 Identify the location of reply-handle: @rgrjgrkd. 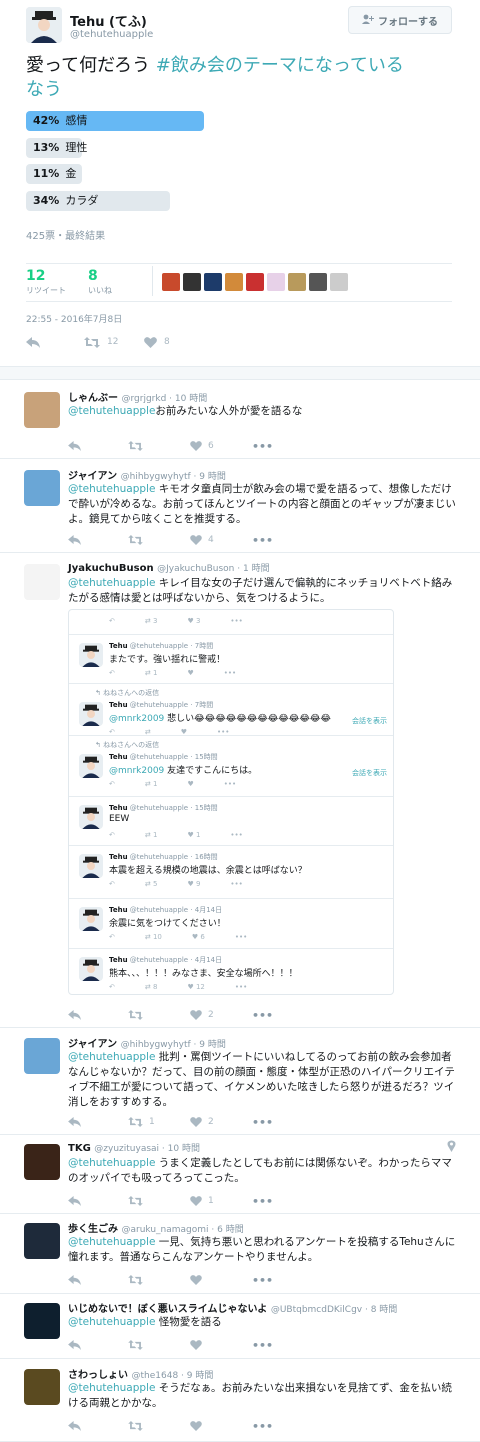
(144, 399).